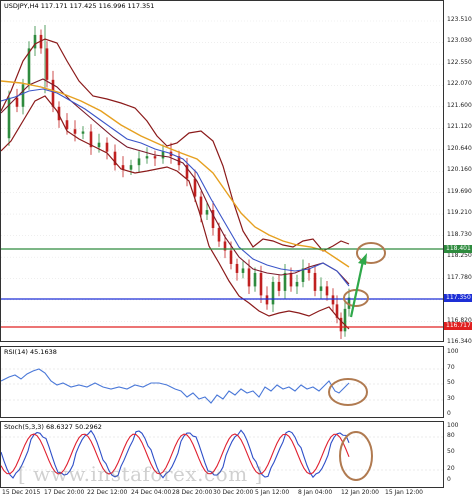 This screenshot has height=500, width=472. Describe the element at coordinates (459, 62) in the screenshot. I see `y-tick-label: 122.550` at that location.